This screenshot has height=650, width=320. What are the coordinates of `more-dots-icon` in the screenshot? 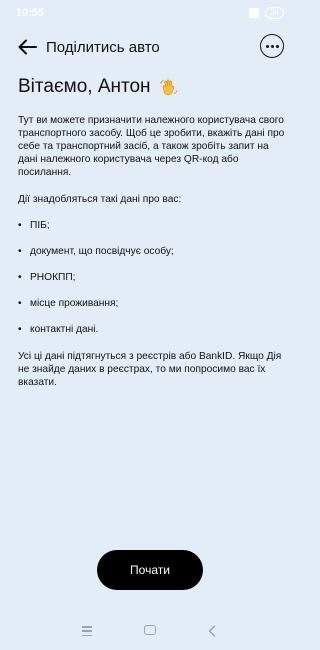 It's located at (272, 46).